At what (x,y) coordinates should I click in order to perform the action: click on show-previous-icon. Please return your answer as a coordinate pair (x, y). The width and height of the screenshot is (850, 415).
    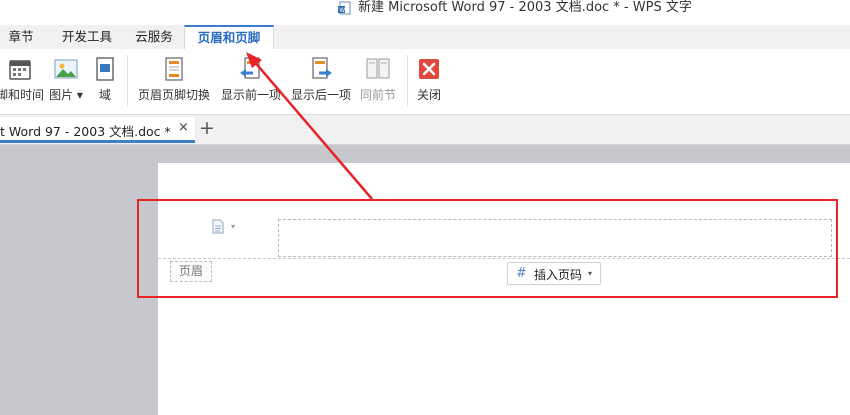
    Looking at the image, I should click on (250, 68).